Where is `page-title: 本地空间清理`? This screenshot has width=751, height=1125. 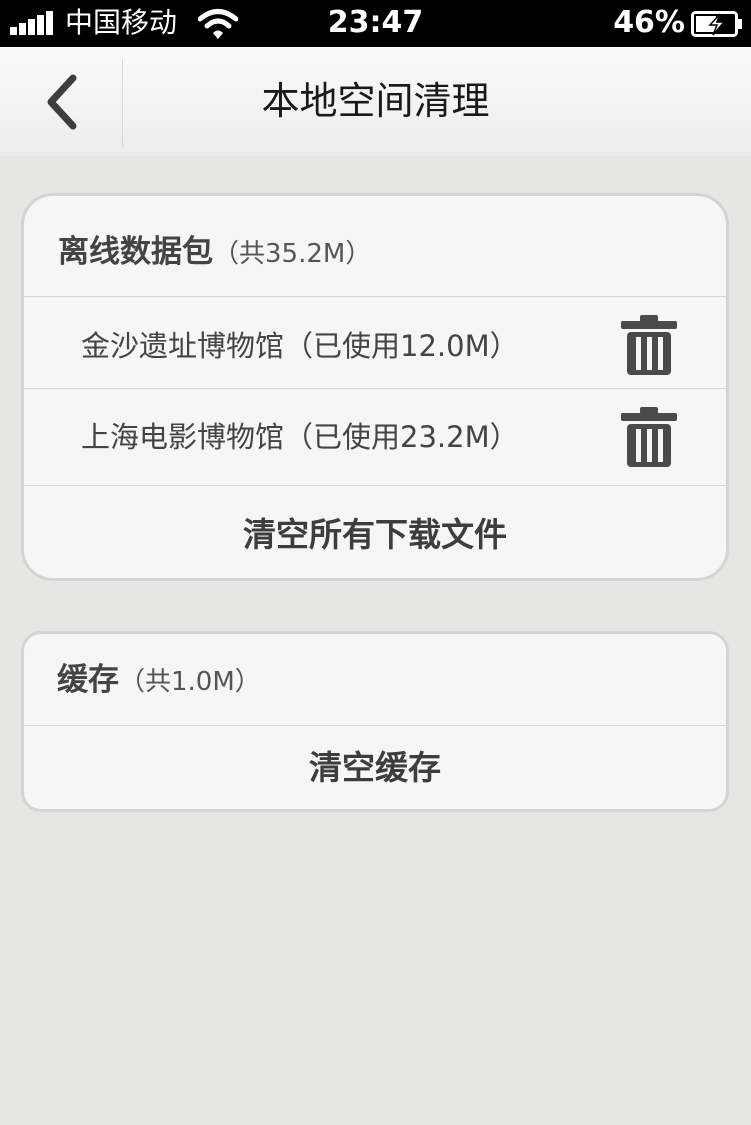 page-title: 本地空间清理 is located at coordinates (375, 101).